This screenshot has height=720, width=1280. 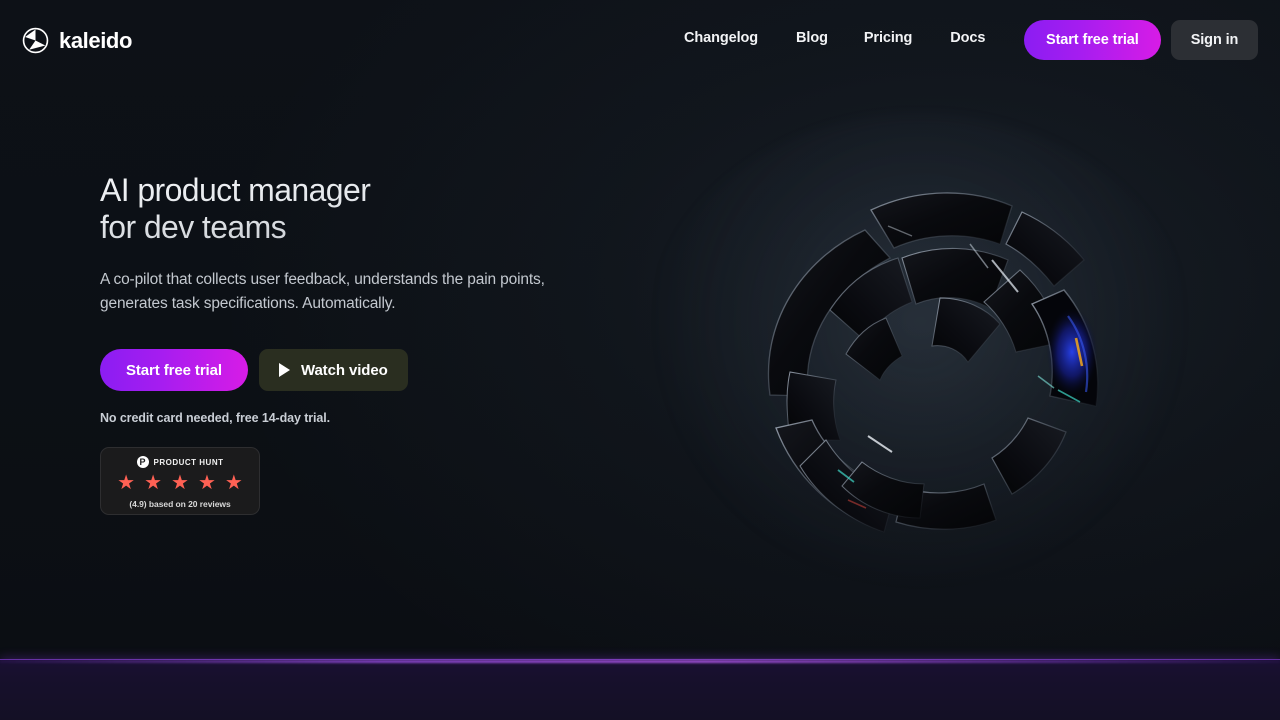 What do you see at coordinates (721, 38) in the screenshot?
I see `nav-link-changelog: Changelog` at bounding box center [721, 38].